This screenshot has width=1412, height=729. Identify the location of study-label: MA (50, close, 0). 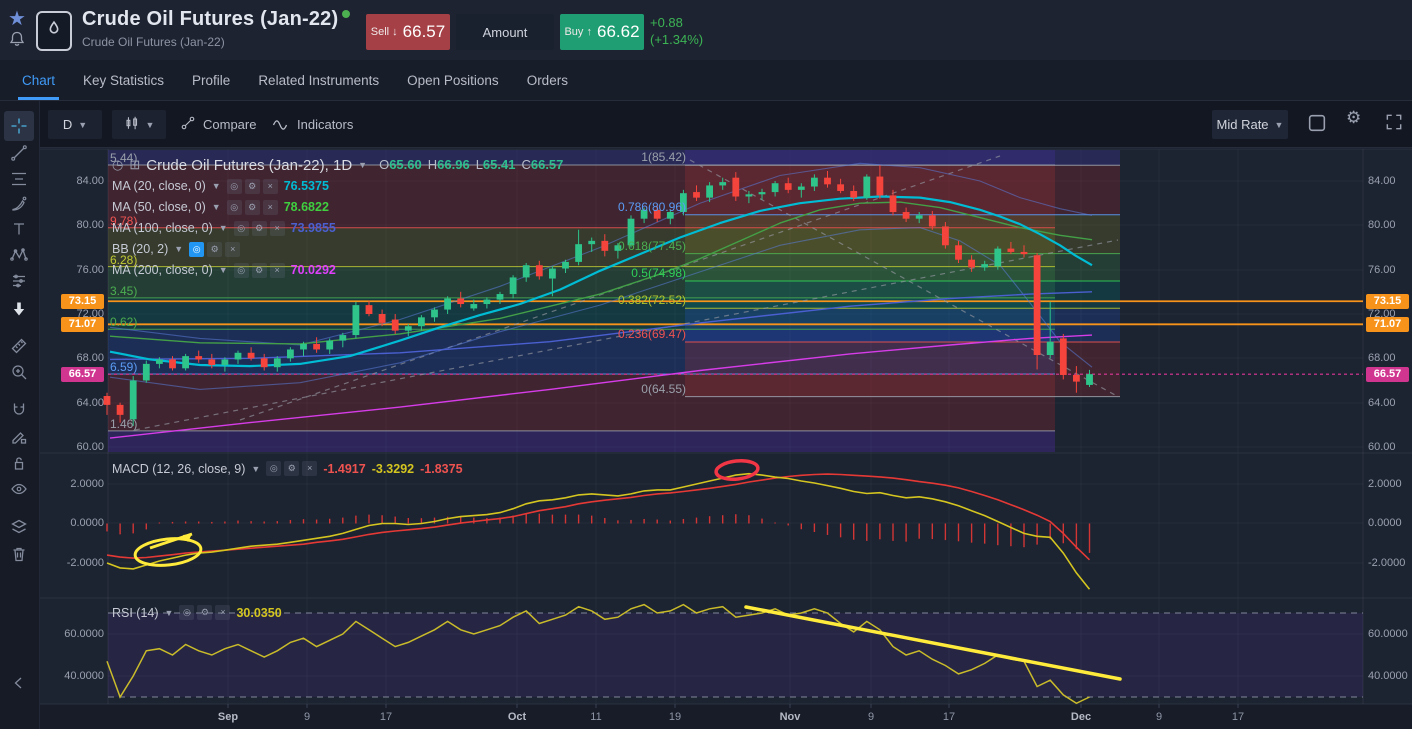
(159, 207).